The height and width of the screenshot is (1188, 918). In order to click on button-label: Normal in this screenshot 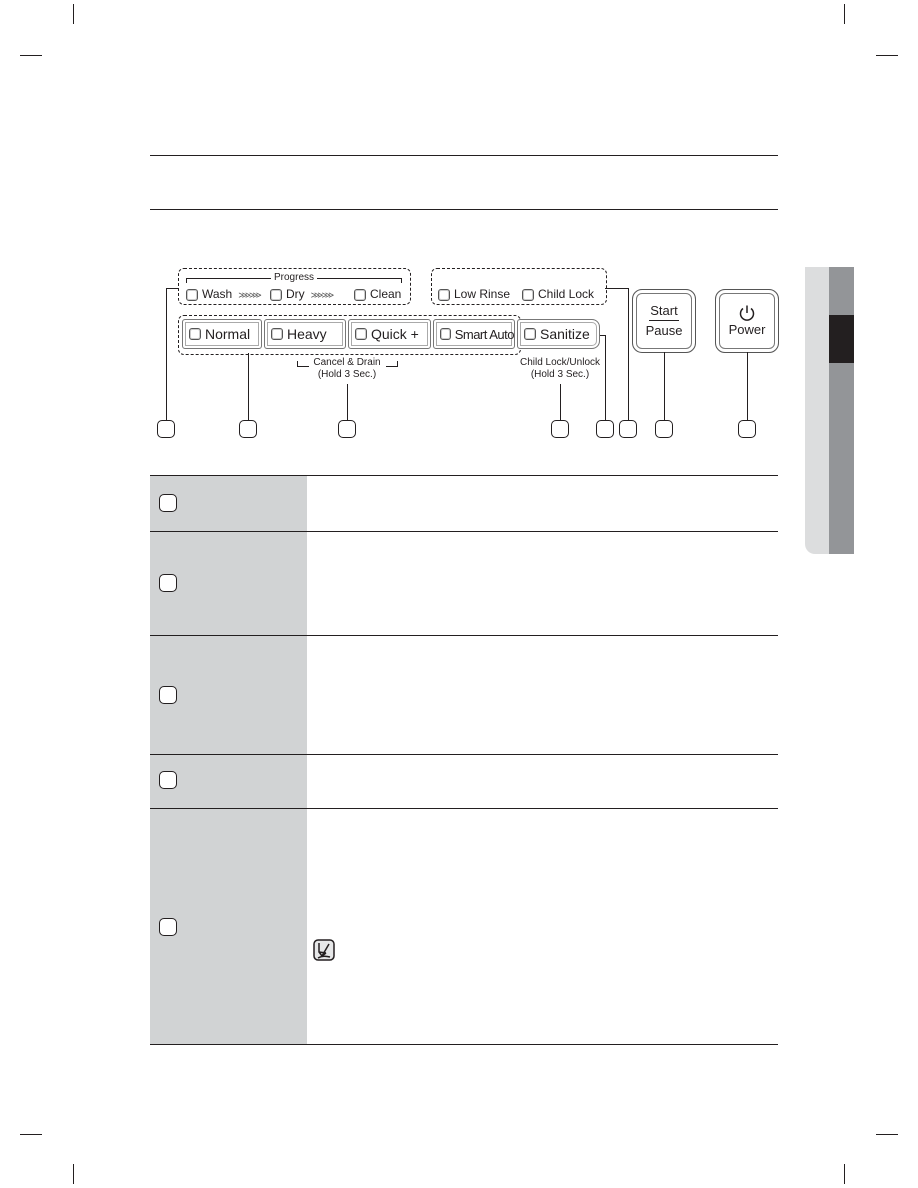, I will do `click(228, 334)`.